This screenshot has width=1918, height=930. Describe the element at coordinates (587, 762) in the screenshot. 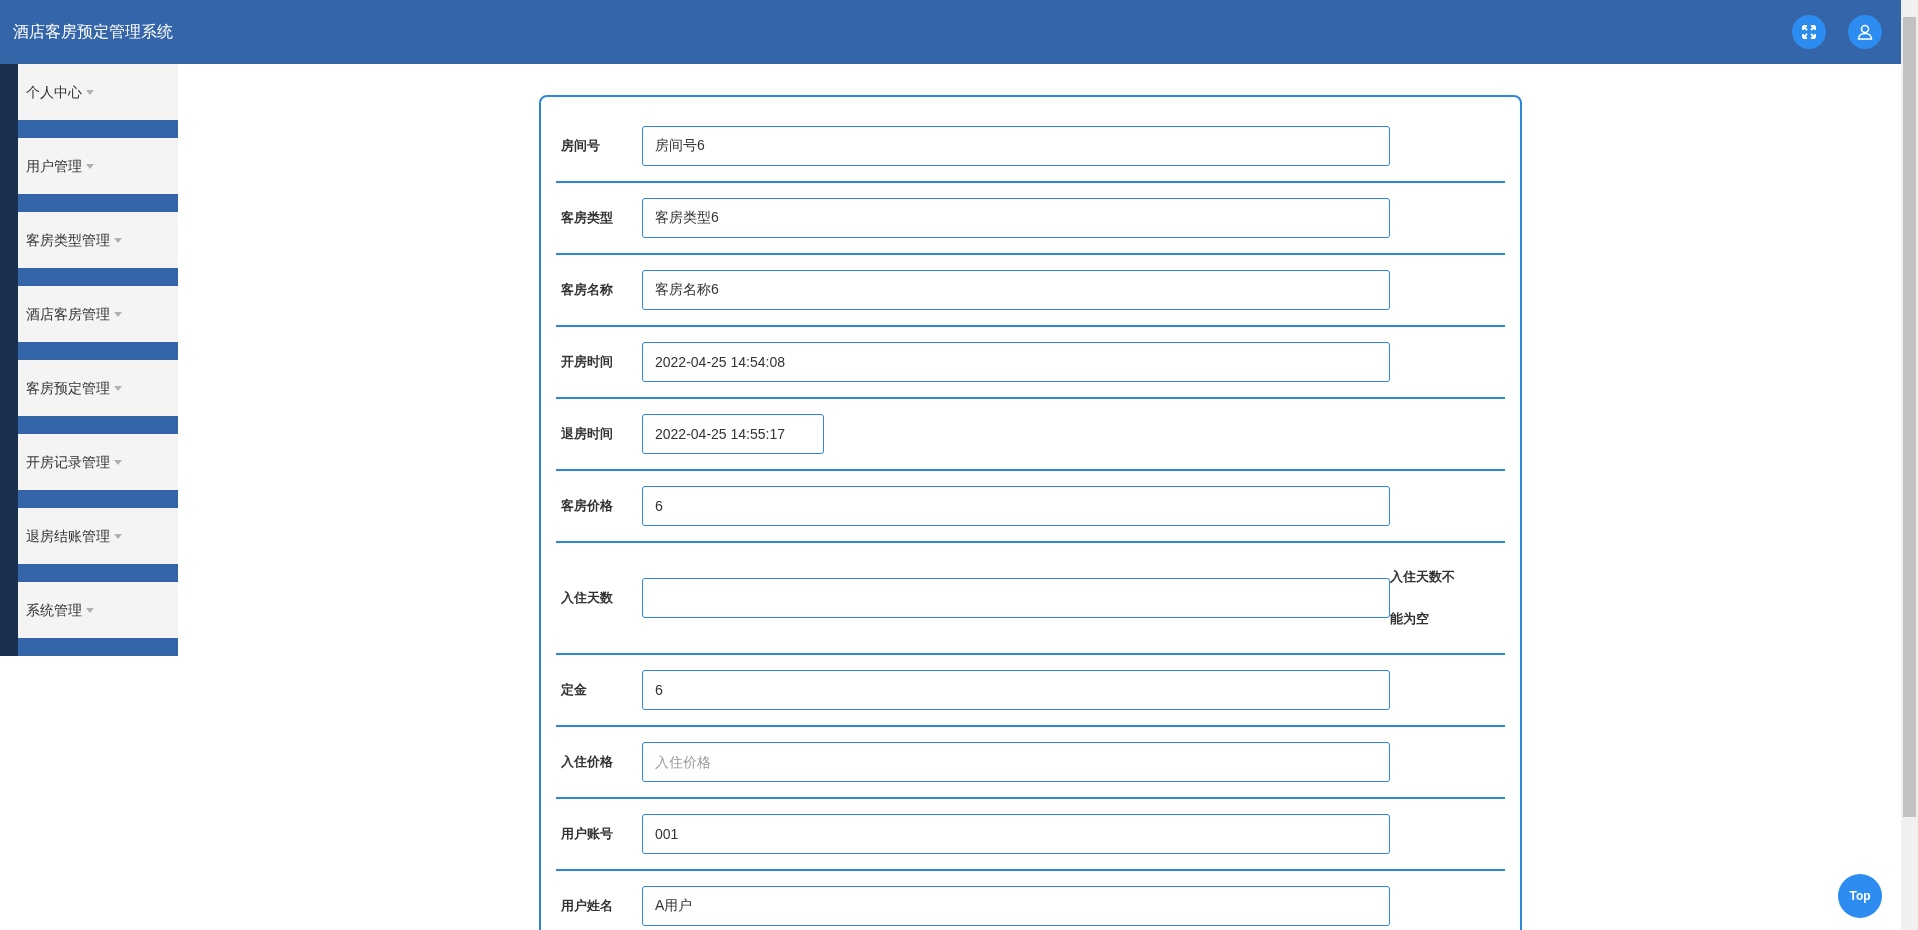

I see `field-label: 入住价格` at that location.